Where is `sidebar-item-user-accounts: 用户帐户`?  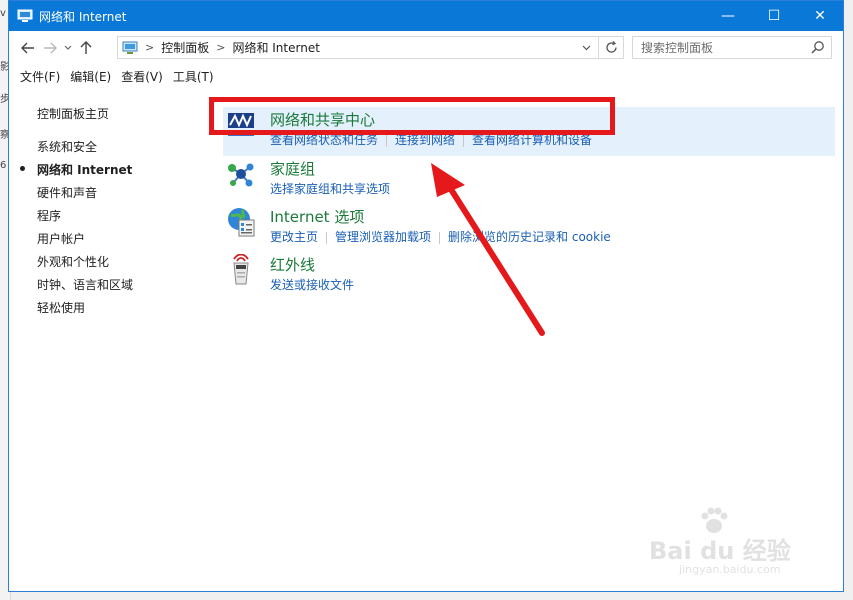 sidebar-item-user-accounts: 用户帐户 is located at coordinates (61, 238).